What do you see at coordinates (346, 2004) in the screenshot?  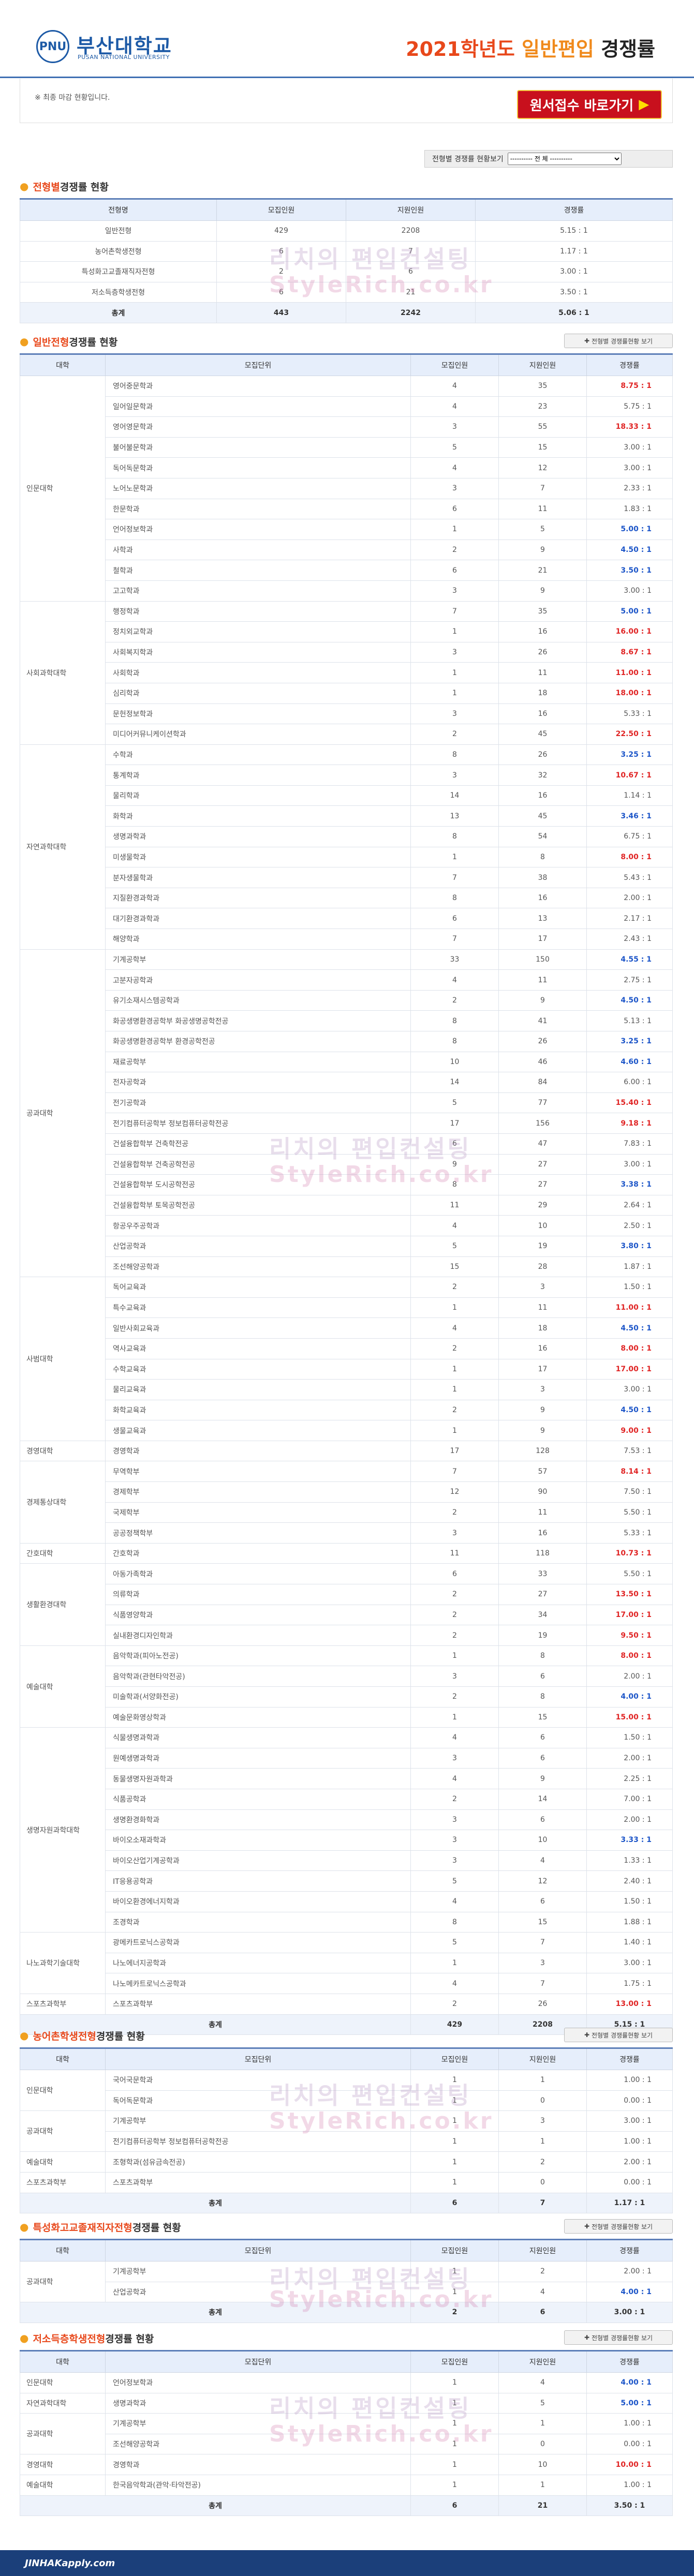 I see `table-row: 스포츠과학부 스포츠과학부 2 26 13.00 : 1` at bounding box center [346, 2004].